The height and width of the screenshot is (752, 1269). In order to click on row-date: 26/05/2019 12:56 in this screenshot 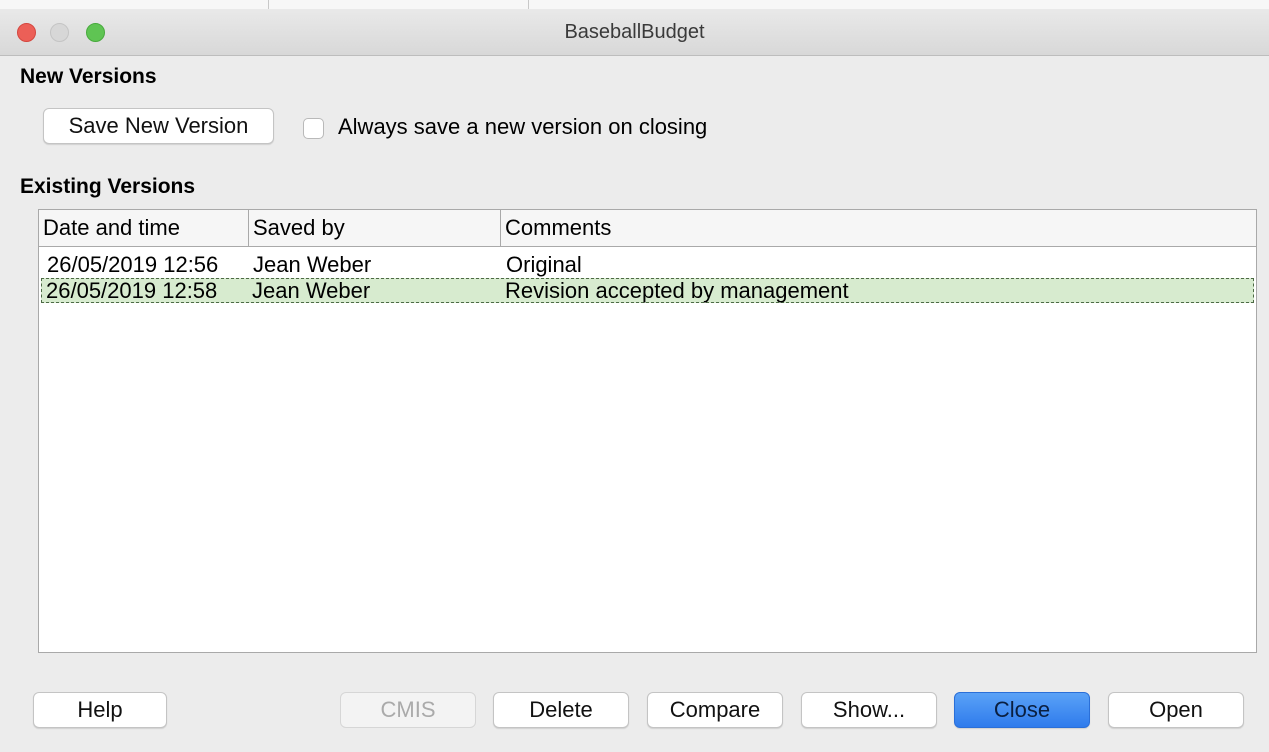, I will do `click(133, 264)`.